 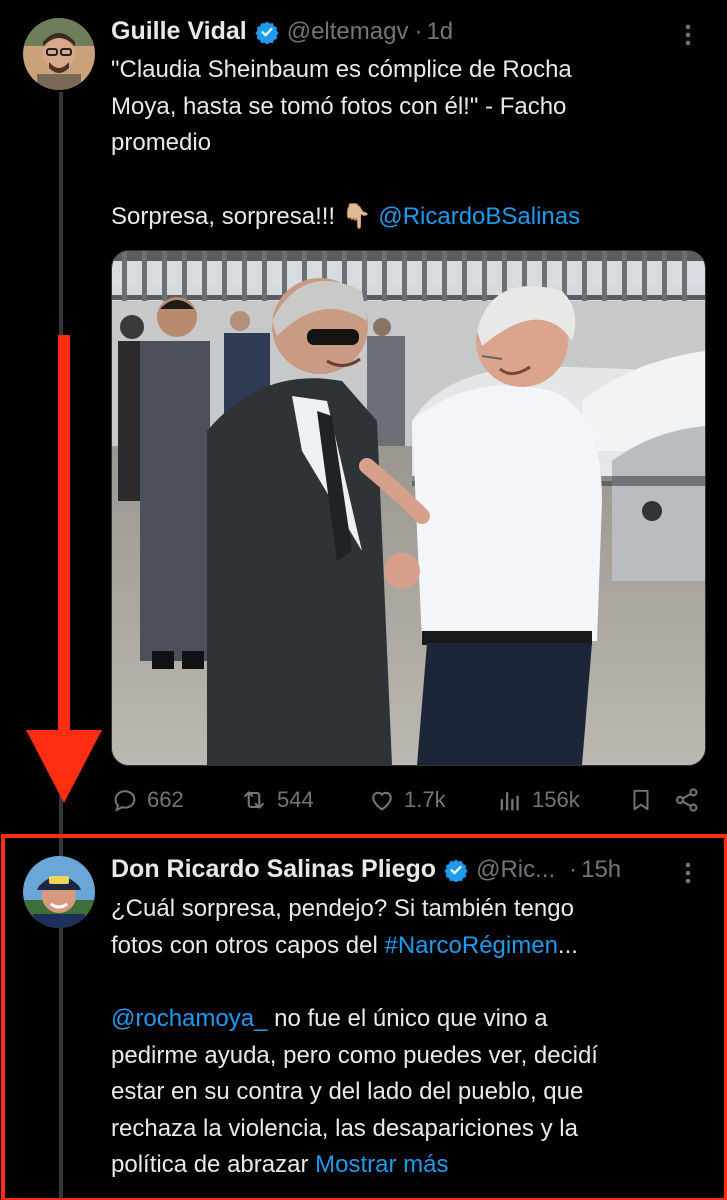 What do you see at coordinates (641, 800) in the screenshot?
I see `bookmark-icon` at bounding box center [641, 800].